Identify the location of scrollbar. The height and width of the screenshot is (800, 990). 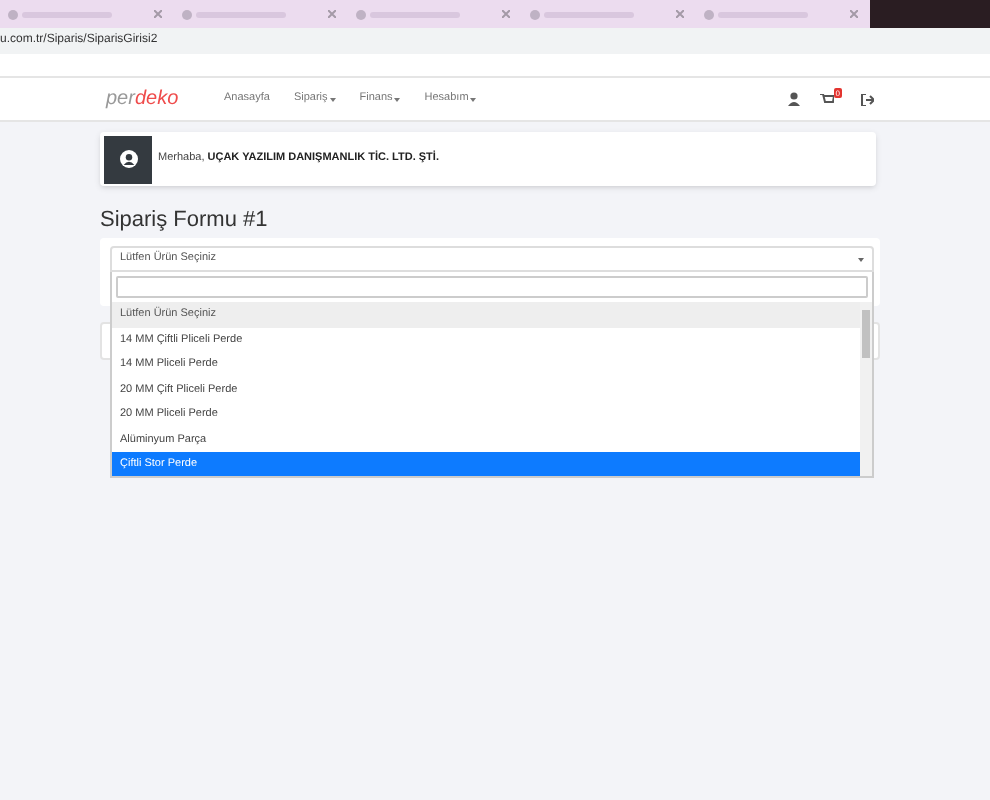
(866, 389).